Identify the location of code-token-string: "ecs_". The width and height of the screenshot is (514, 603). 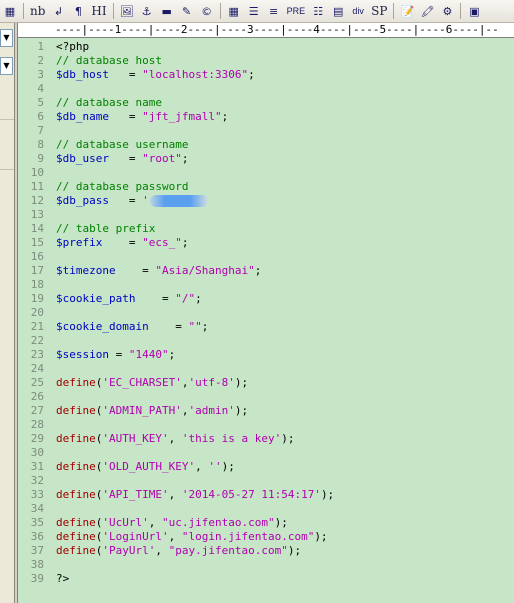
(162, 242).